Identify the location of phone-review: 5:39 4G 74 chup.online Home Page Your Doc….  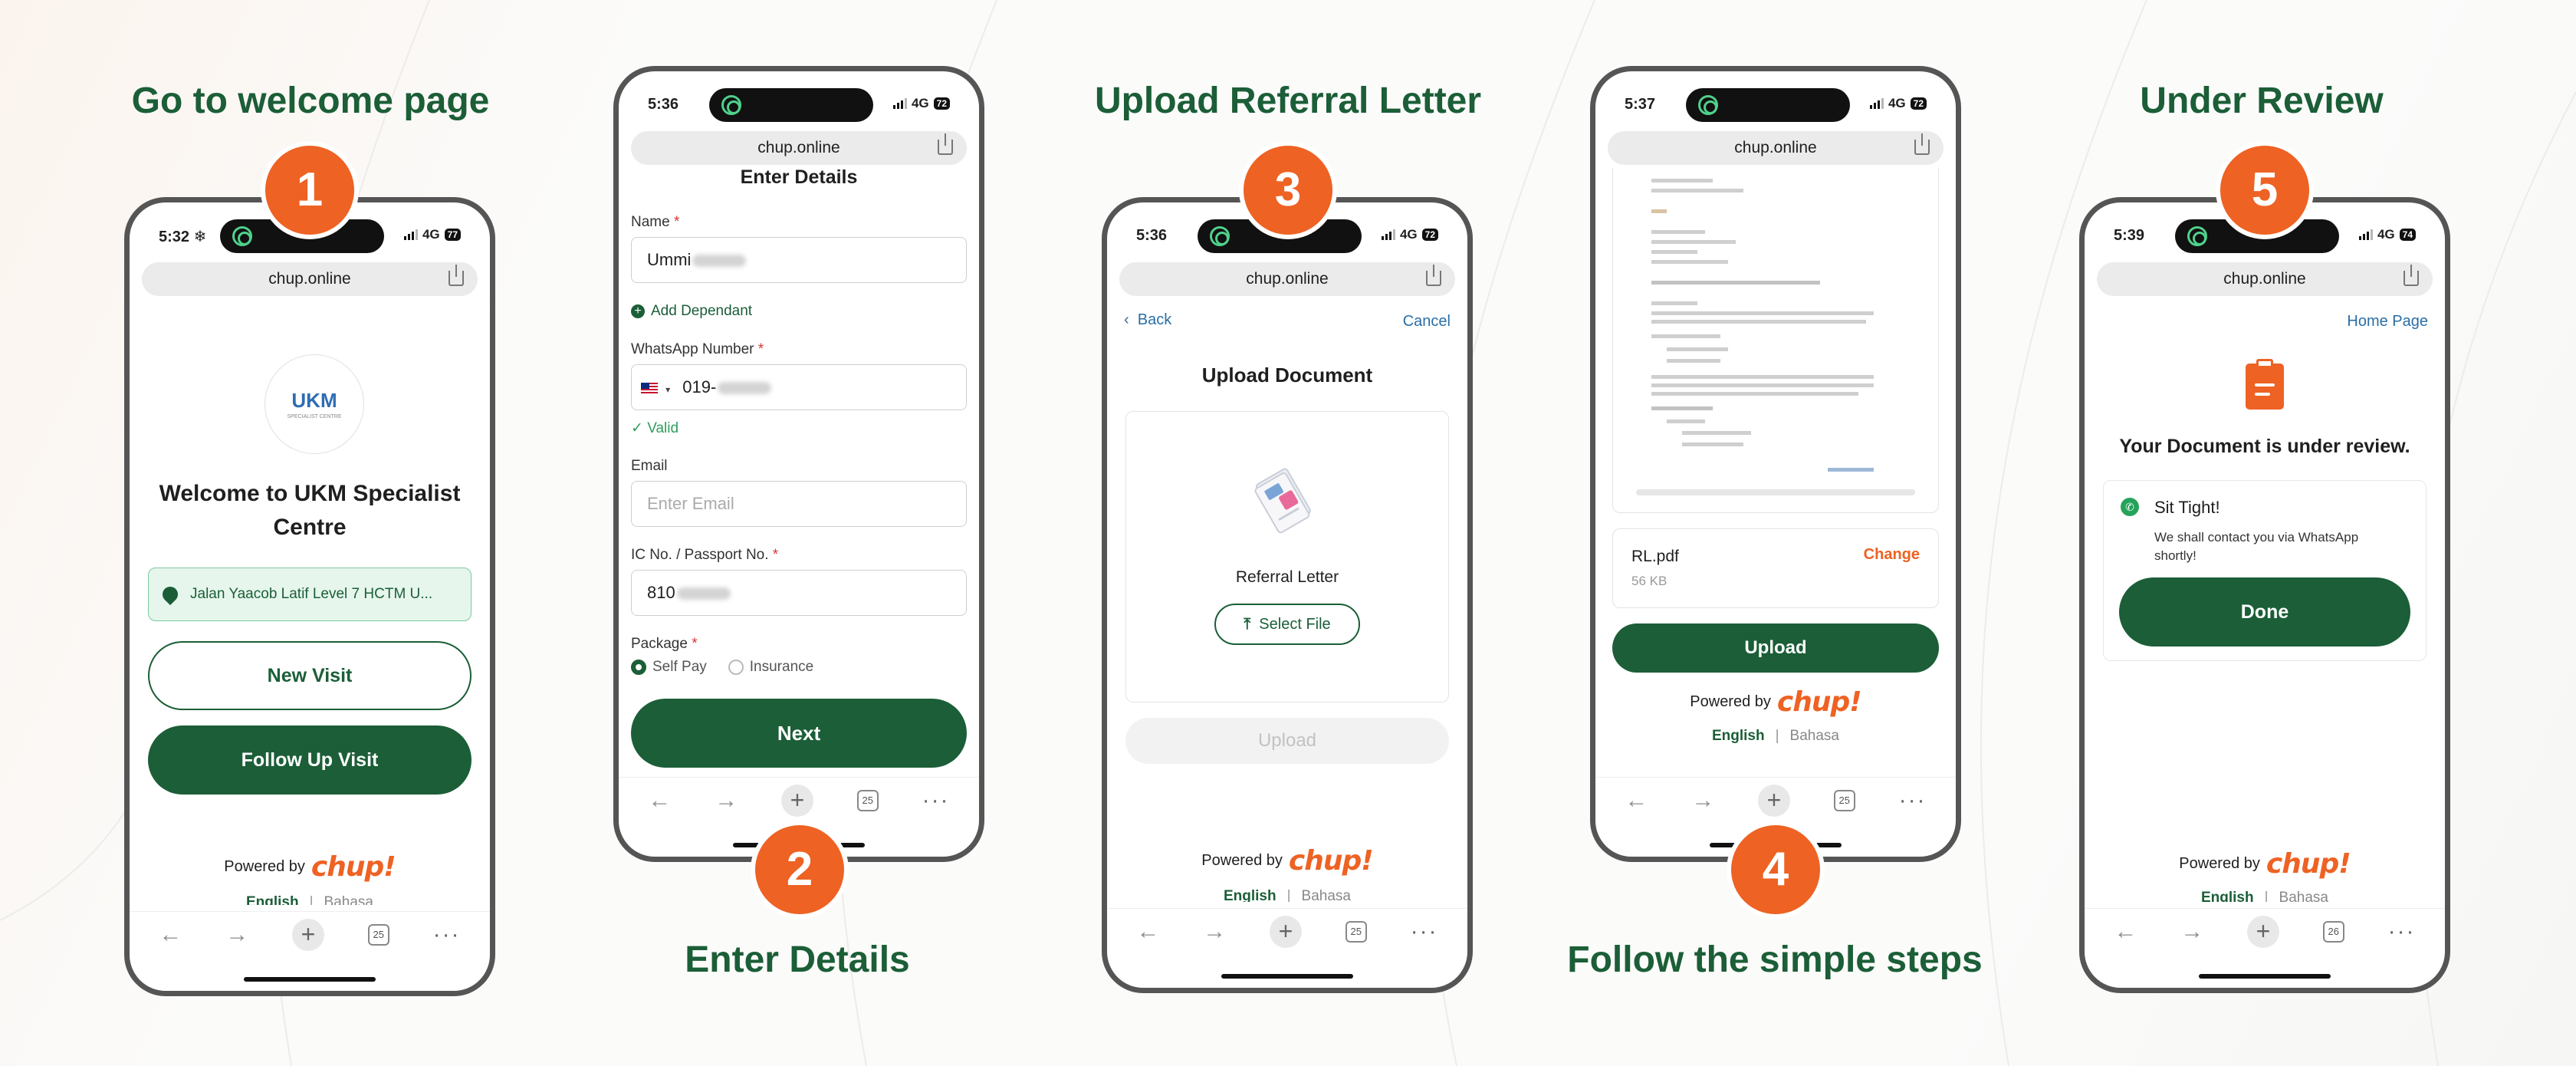
(2264, 595).